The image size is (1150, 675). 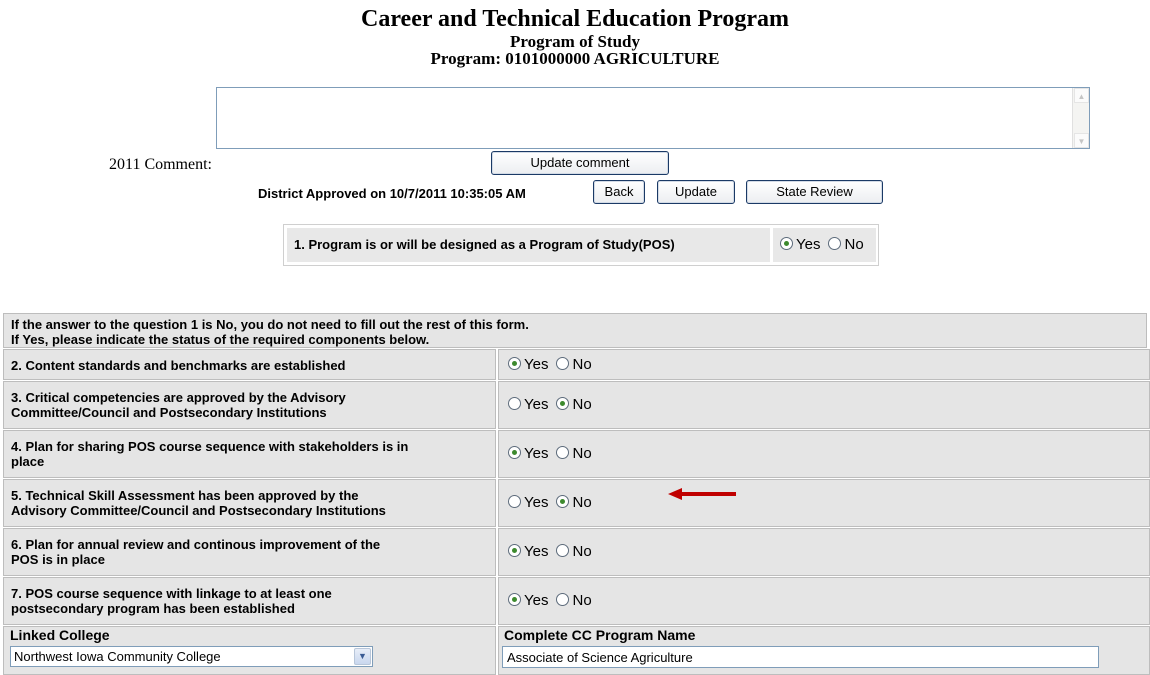 I want to click on question-3-options: Yes No, so click(x=549, y=404).